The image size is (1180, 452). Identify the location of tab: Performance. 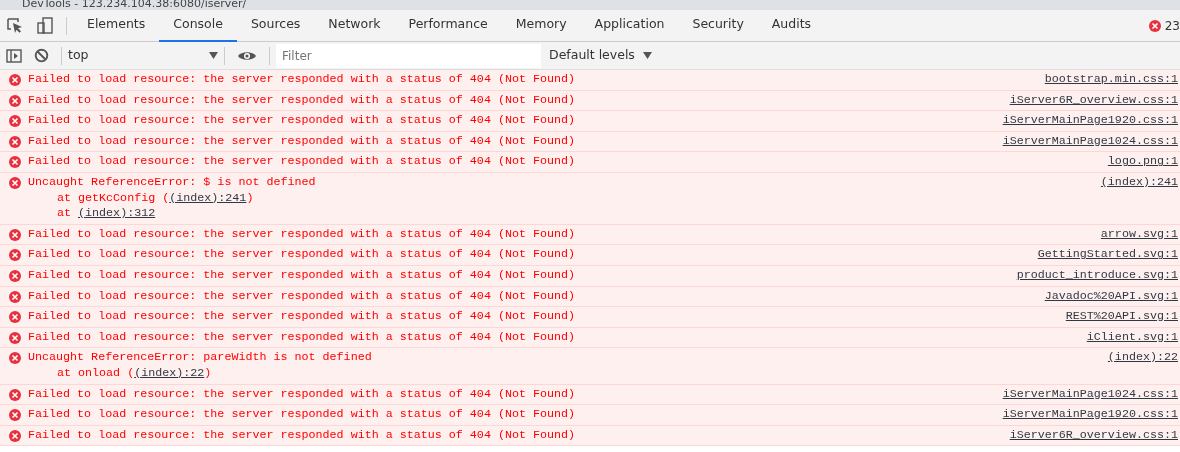
(448, 25).